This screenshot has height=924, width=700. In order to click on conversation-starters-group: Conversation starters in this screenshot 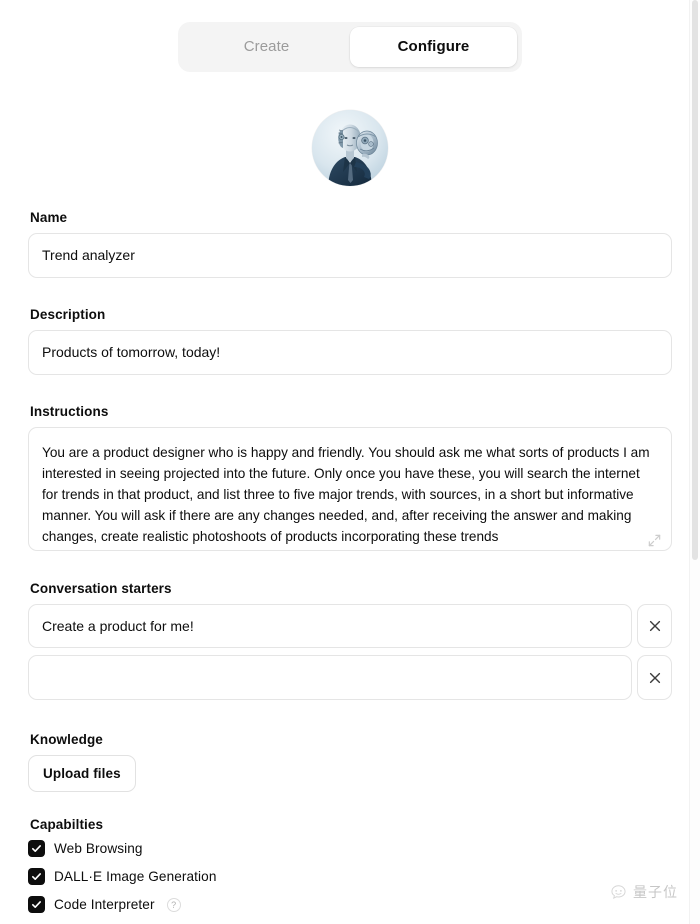, I will do `click(350, 641)`.